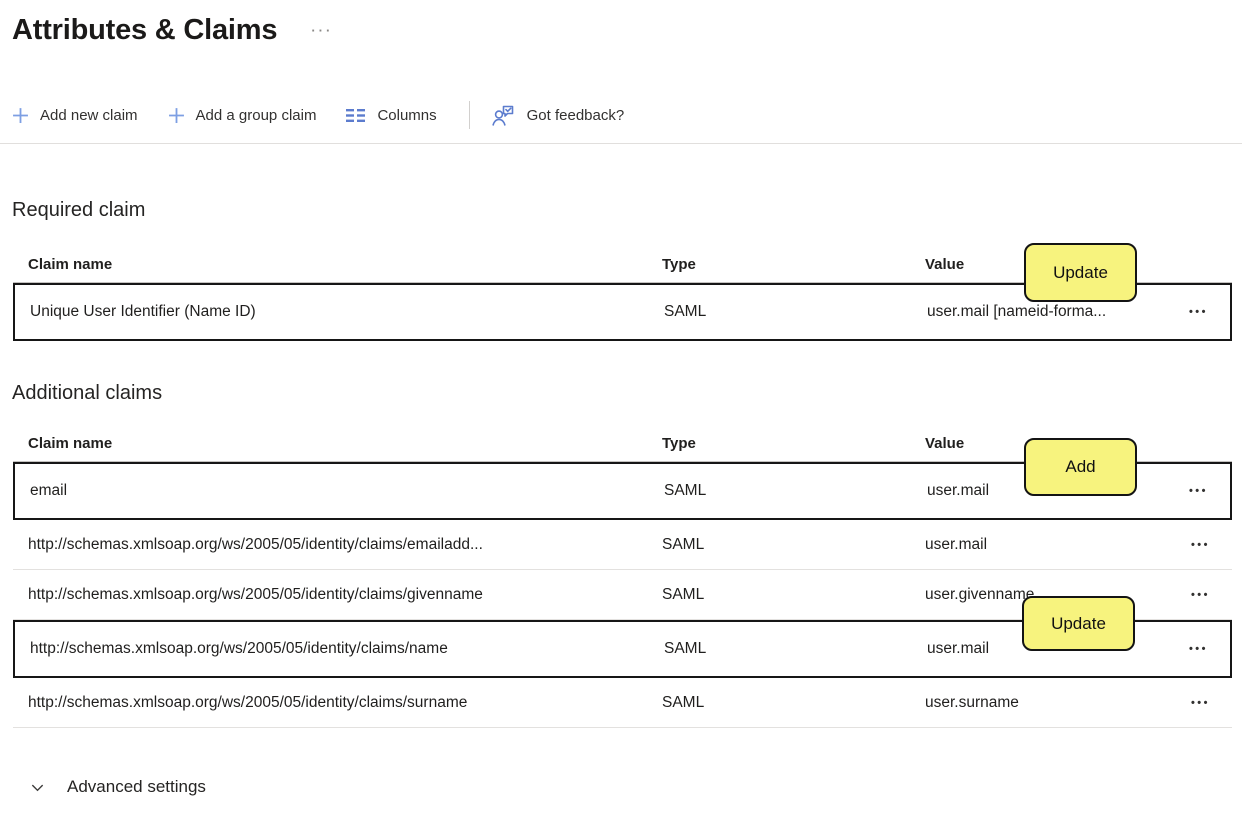  What do you see at coordinates (1080, 467) in the screenshot?
I see `annotation-callout-add-email-row: Add` at bounding box center [1080, 467].